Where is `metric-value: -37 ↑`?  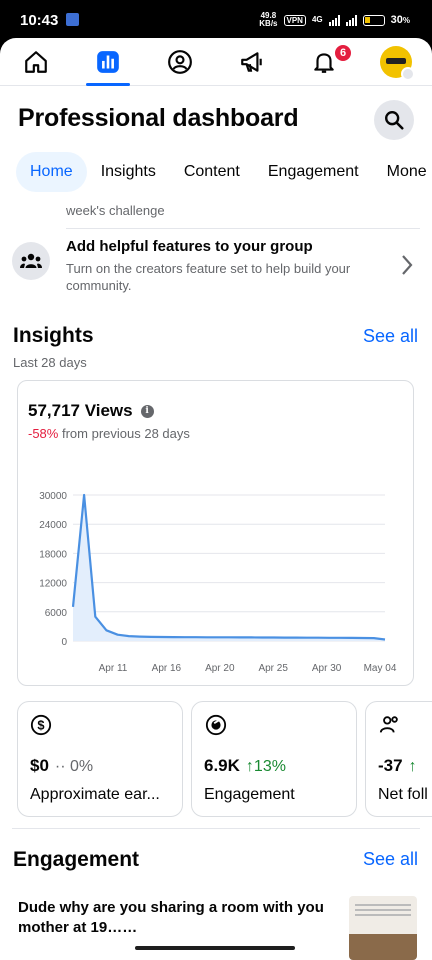 metric-value: -37 ↑ is located at coordinates (397, 765).